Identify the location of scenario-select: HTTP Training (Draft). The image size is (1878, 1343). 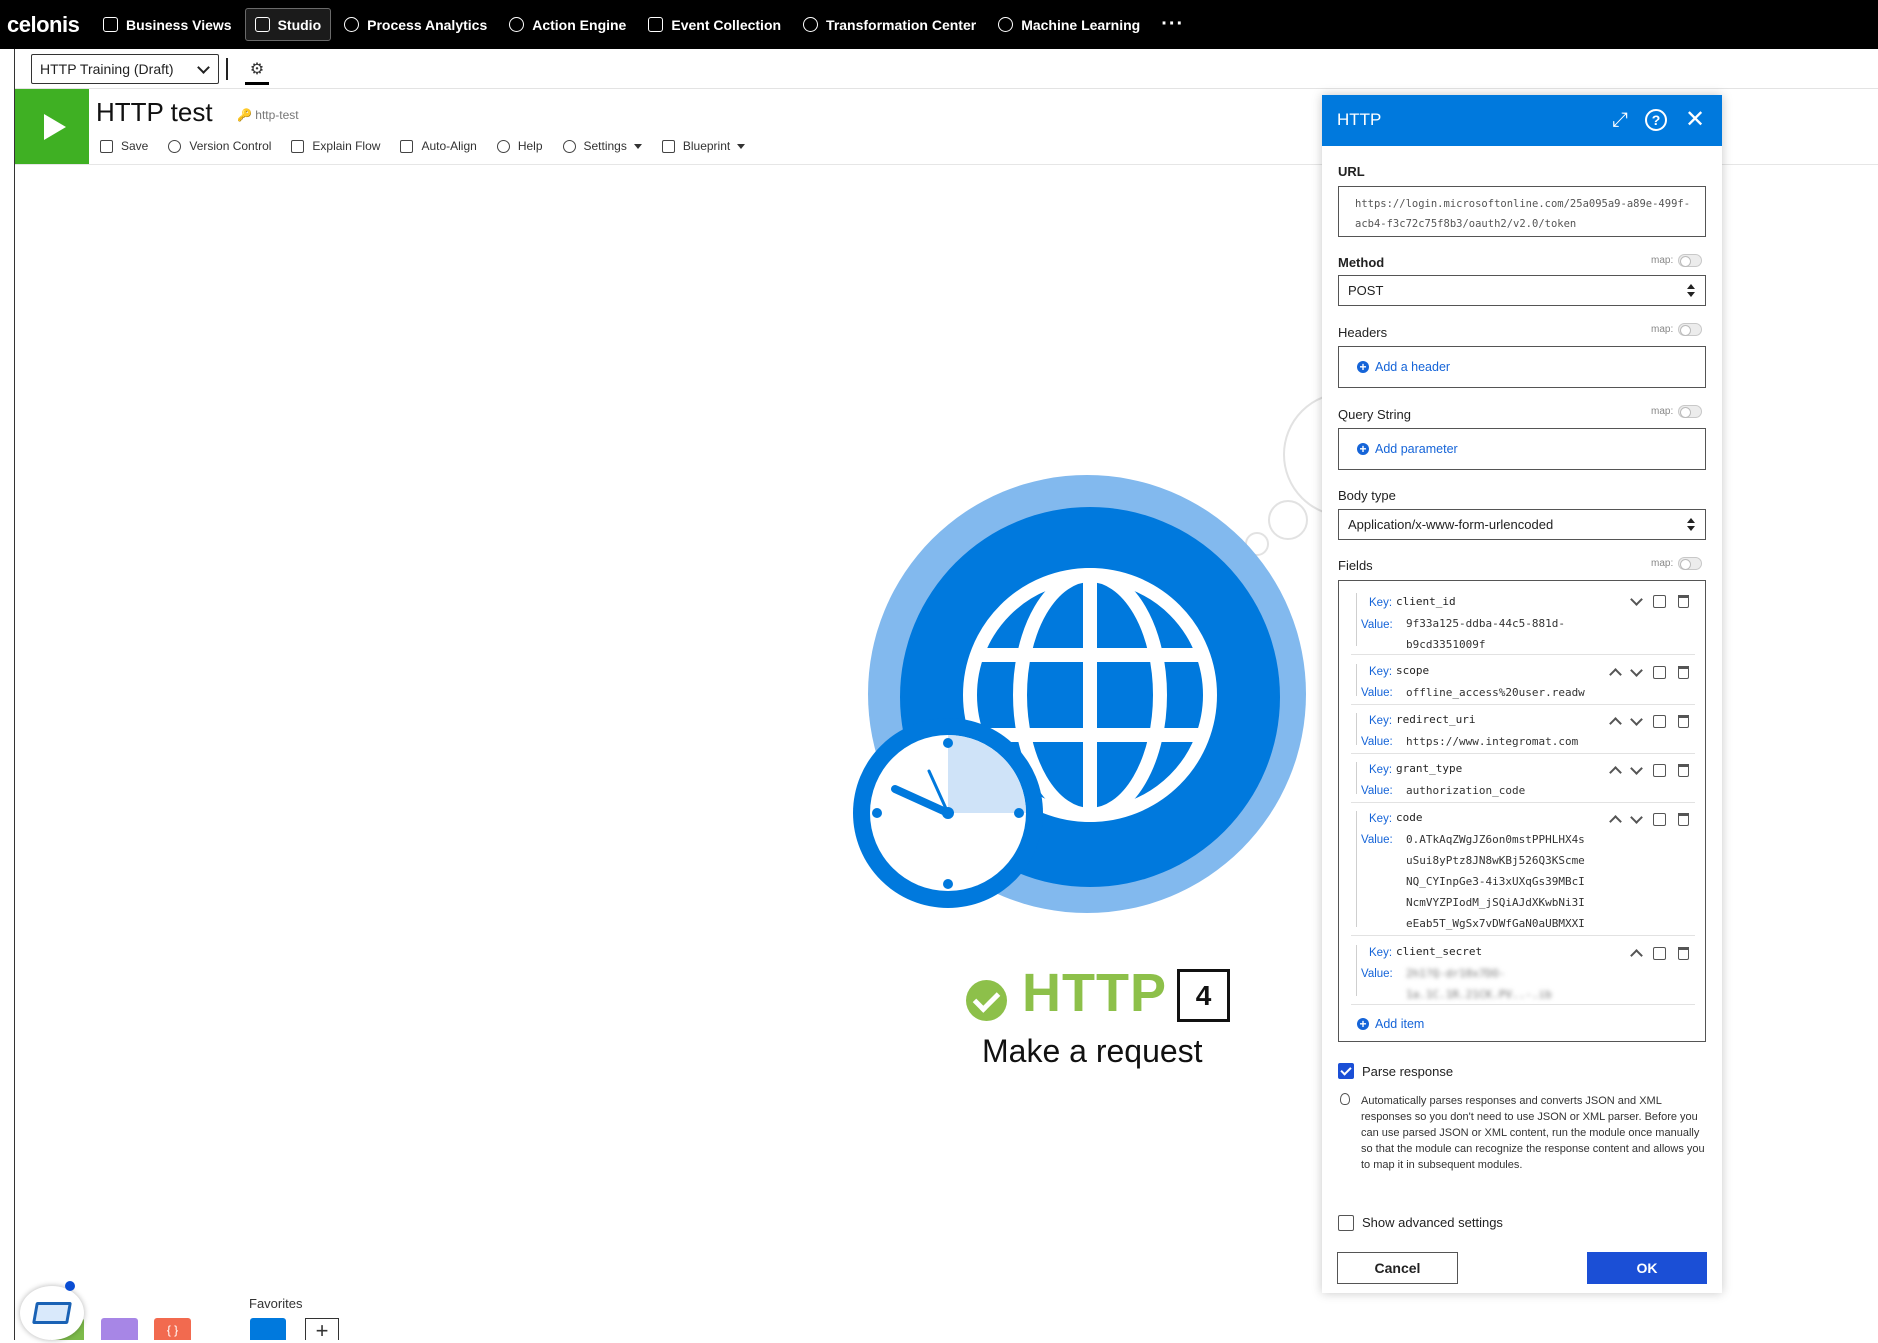
(125, 69).